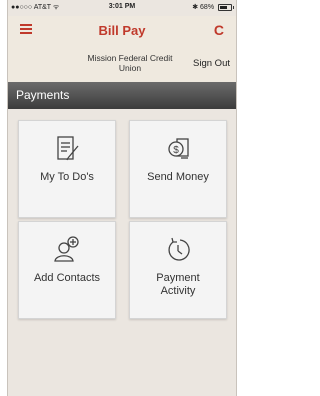 The width and height of the screenshot is (320, 396). Describe the element at coordinates (178, 177) in the screenshot. I see `tile-label: Send Money` at that location.